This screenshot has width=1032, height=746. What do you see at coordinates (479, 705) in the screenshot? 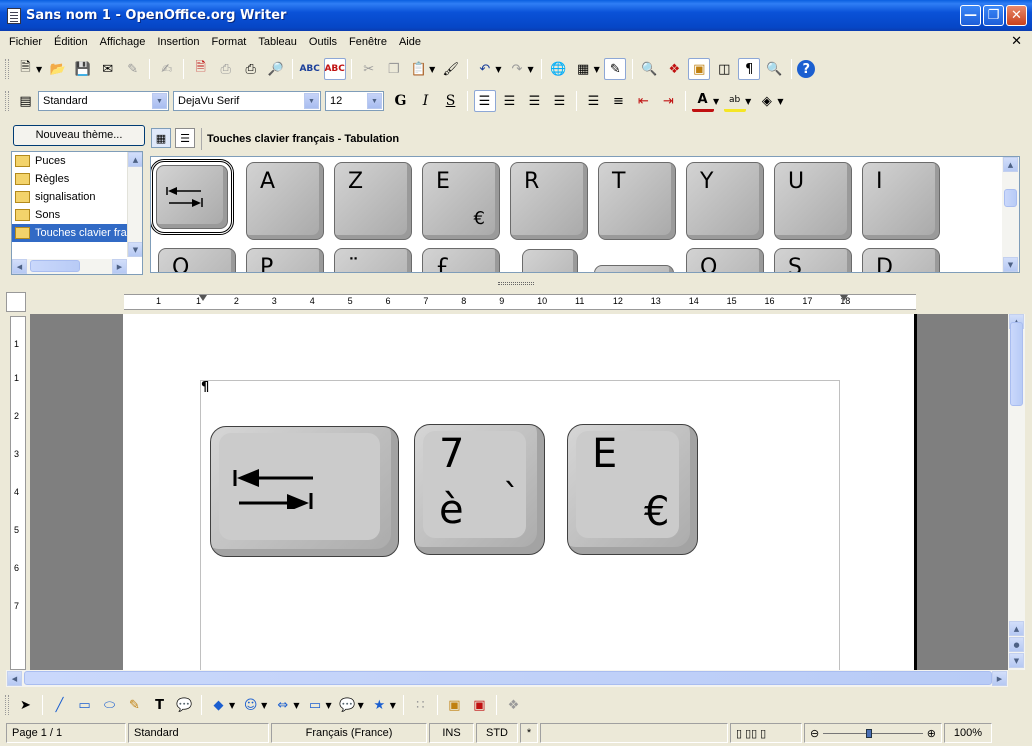
I see `insert-image-icon: ▣` at bounding box center [479, 705].